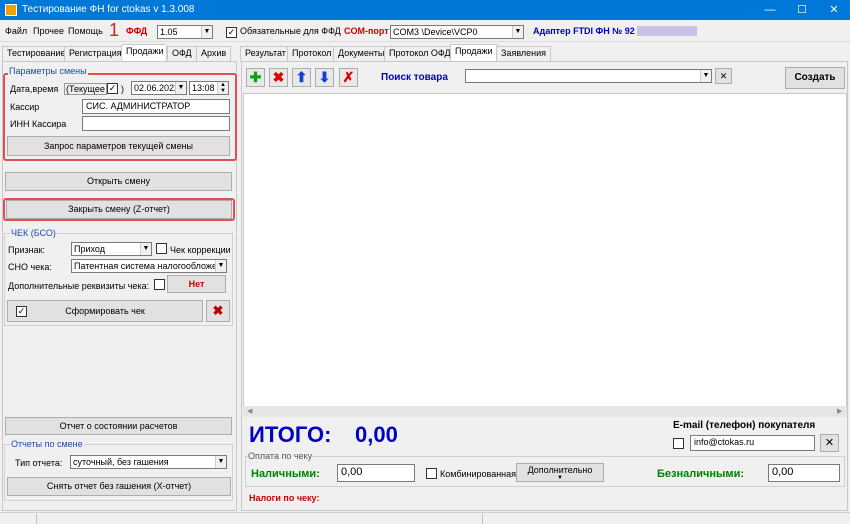  I want to click on maximize-button: ☐, so click(802, 10).